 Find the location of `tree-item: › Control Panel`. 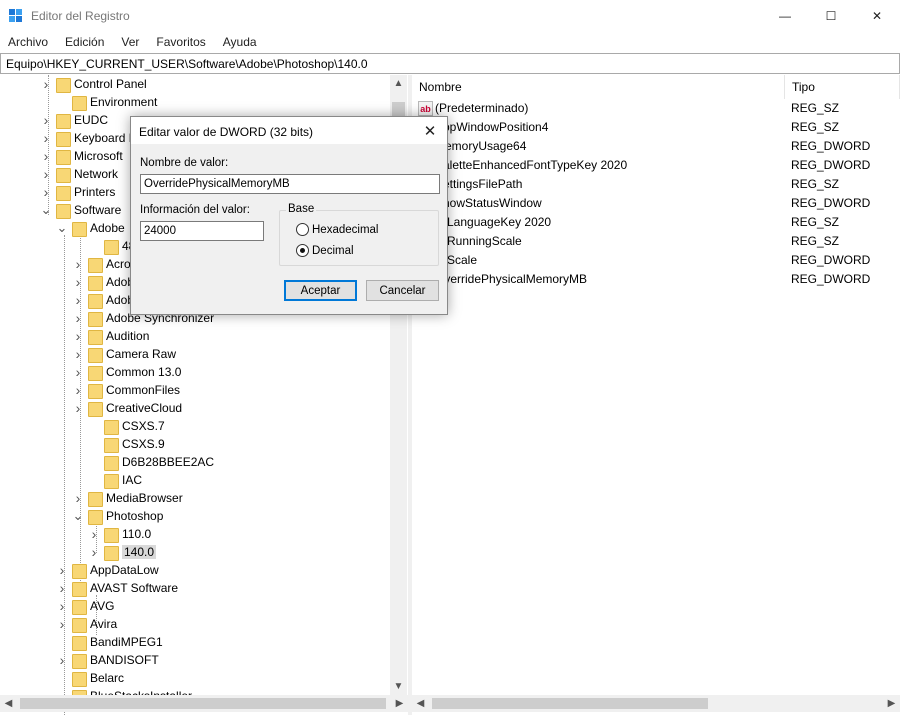

tree-item: › Control Panel is located at coordinates (93, 84).